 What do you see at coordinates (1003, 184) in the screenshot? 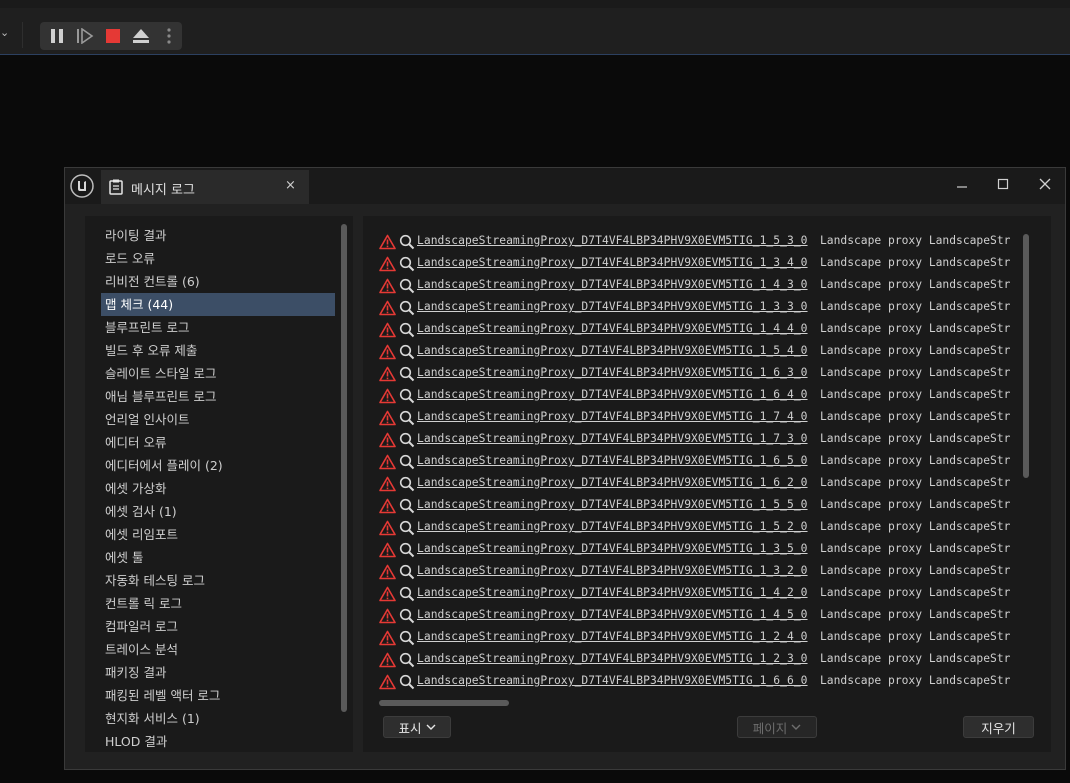
I see `maximize-button` at bounding box center [1003, 184].